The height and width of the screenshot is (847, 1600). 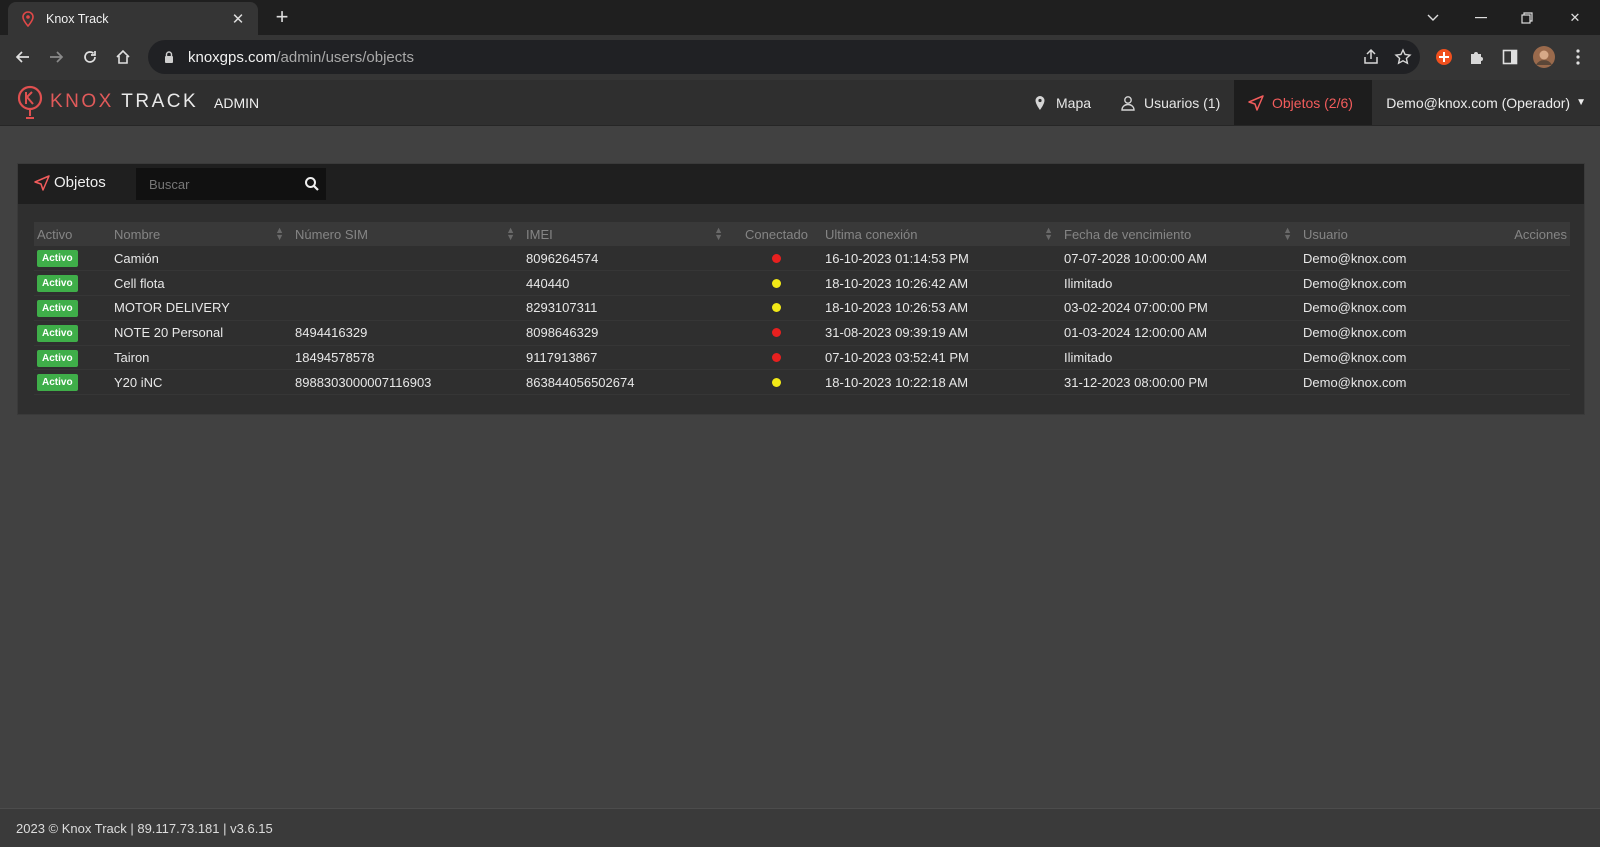 What do you see at coordinates (1371, 57) in the screenshot?
I see `share-icon` at bounding box center [1371, 57].